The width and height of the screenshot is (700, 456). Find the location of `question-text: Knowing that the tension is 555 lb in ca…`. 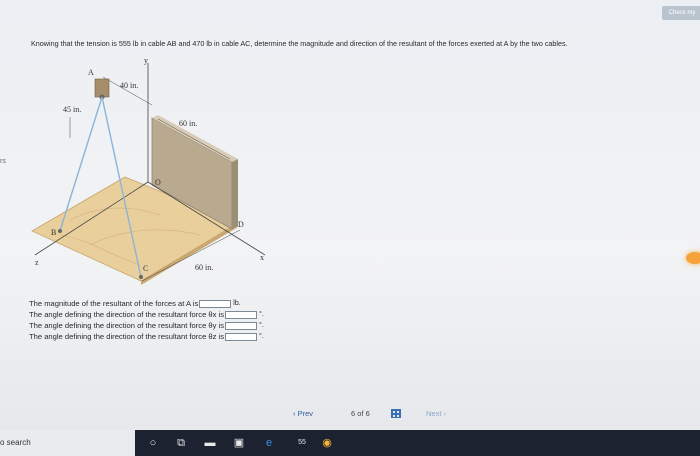

question-text: Knowing that the tension is 555 lb in ca… is located at coordinates (299, 43).